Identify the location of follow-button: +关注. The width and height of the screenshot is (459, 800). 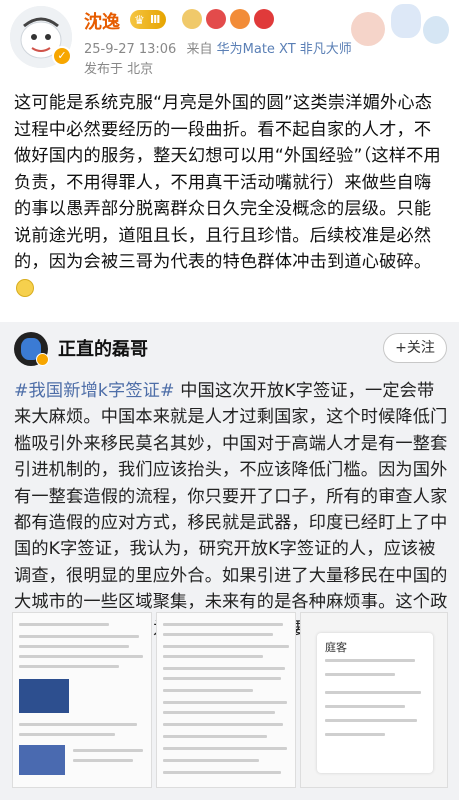
(415, 348).